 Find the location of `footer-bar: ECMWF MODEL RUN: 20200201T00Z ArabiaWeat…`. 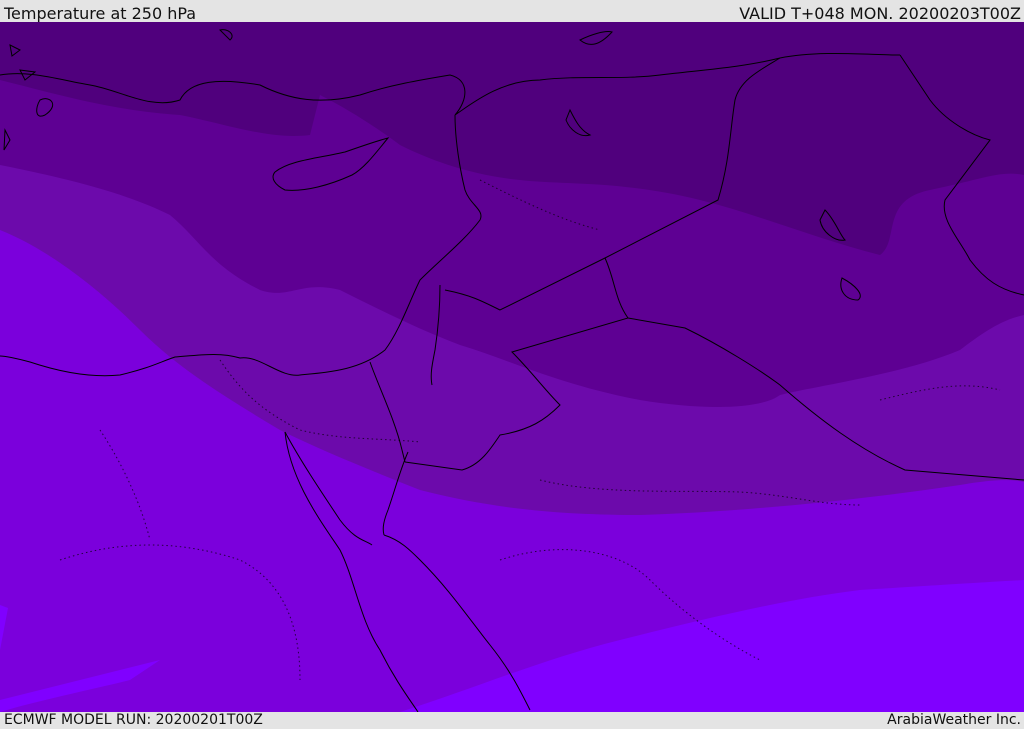

footer-bar: ECMWF MODEL RUN: 20200201T00Z ArabiaWeat… is located at coordinates (512, 720).